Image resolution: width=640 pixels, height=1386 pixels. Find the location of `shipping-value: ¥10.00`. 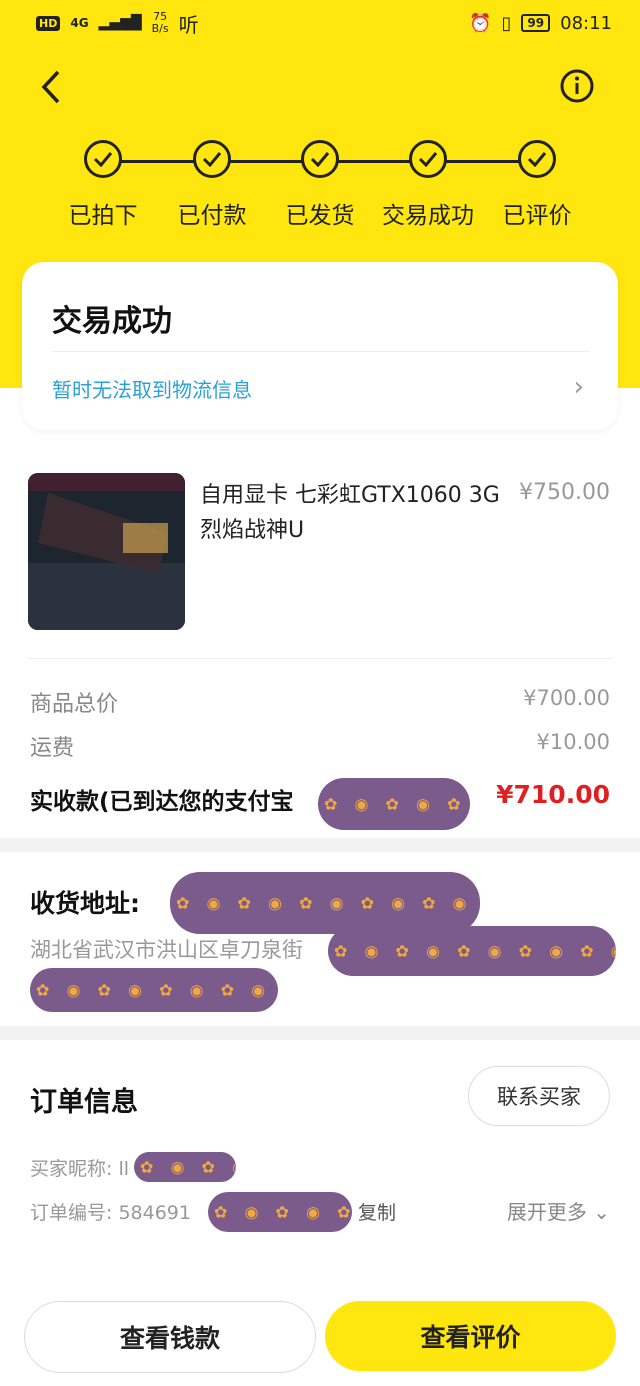

shipping-value: ¥10.00 is located at coordinates (573, 742).